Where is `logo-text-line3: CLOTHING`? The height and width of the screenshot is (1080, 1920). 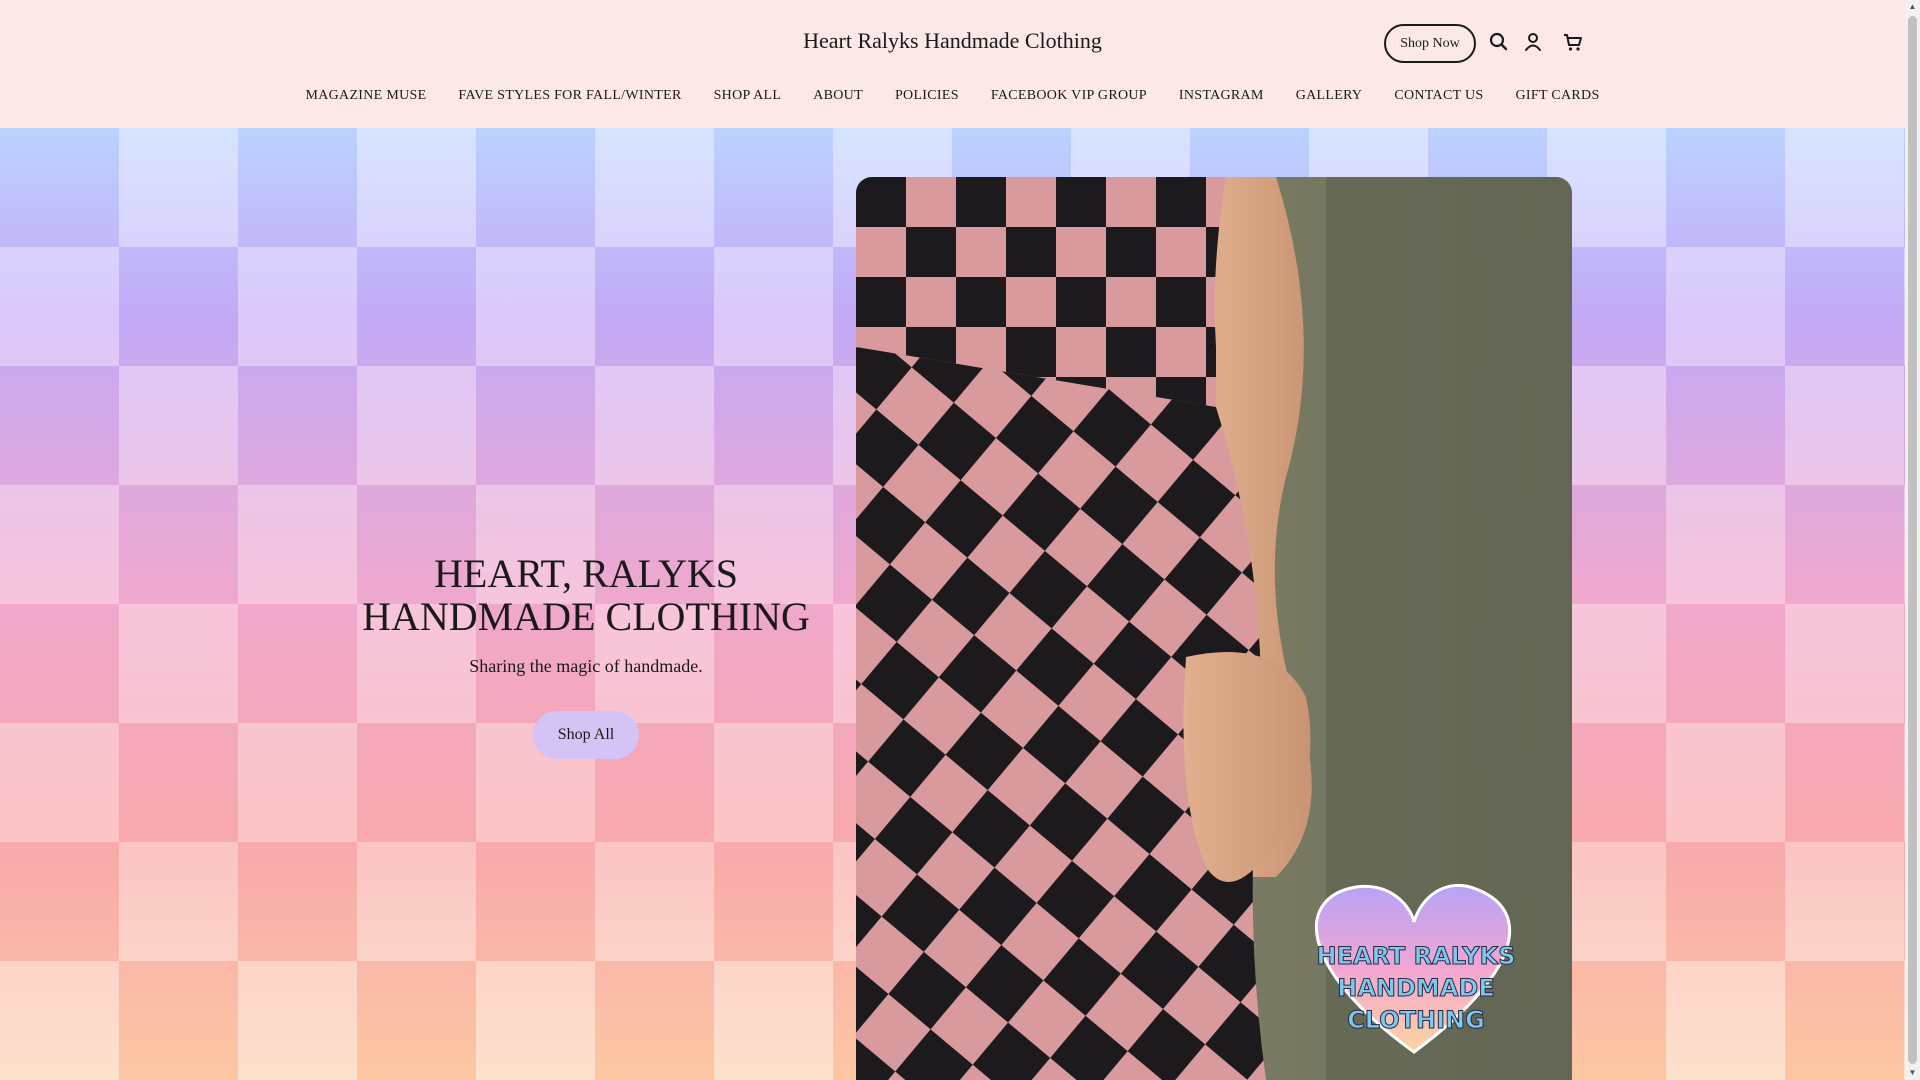 logo-text-line3: CLOTHING is located at coordinates (1416, 1020).